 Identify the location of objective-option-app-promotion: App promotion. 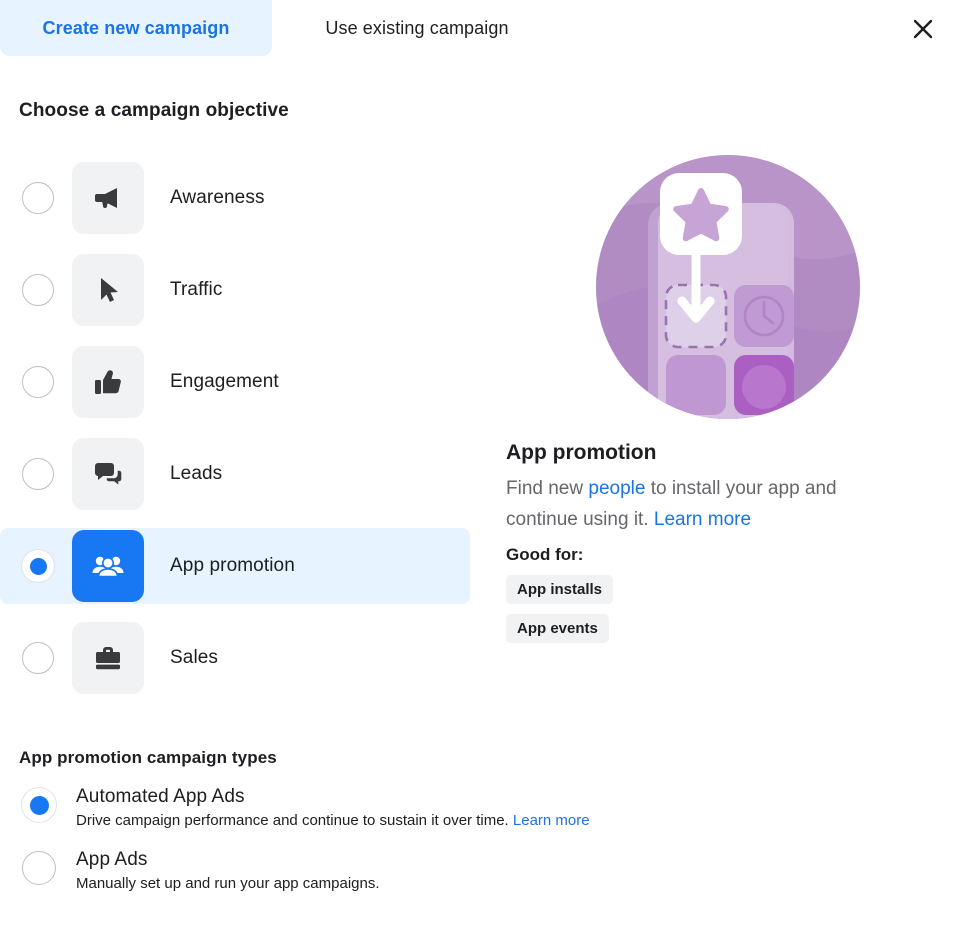
(235, 566).